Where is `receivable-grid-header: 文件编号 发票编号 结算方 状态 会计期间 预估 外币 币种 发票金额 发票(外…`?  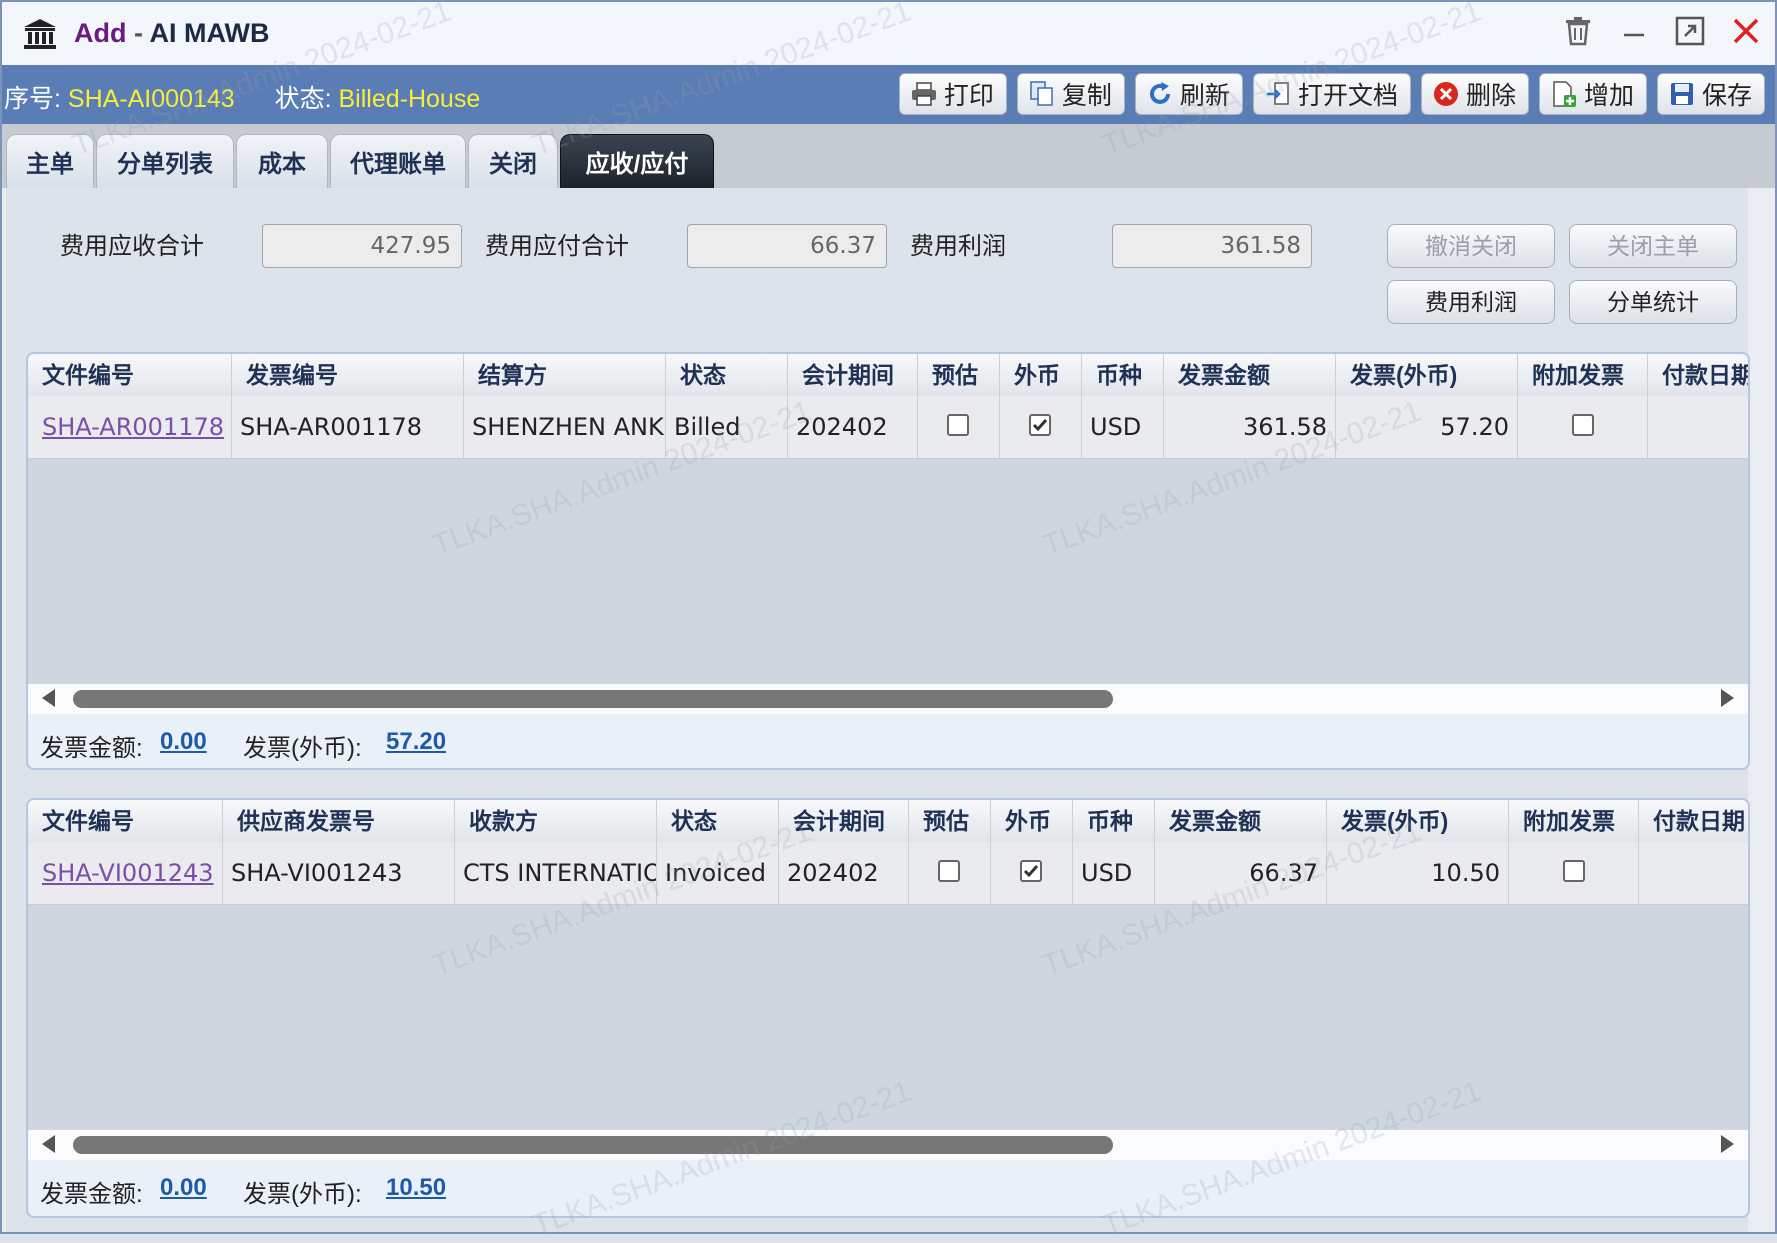 receivable-grid-header: 文件编号 发票编号 结算方 状态 会计期间 预估 外币 币种 发票金额 发票(外… is located at coordinates (888, 375).